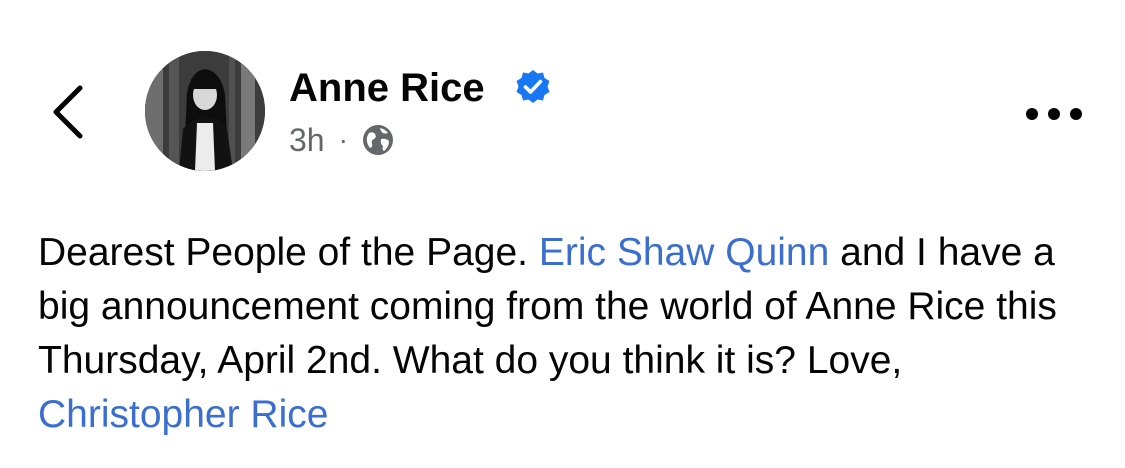 The width and height of the screenshot is (1125, 468). Describe the element at coordinates (183, 414) in the screenshot. I see `mention-link-christopher-rice: Christopher Rice` at that location.